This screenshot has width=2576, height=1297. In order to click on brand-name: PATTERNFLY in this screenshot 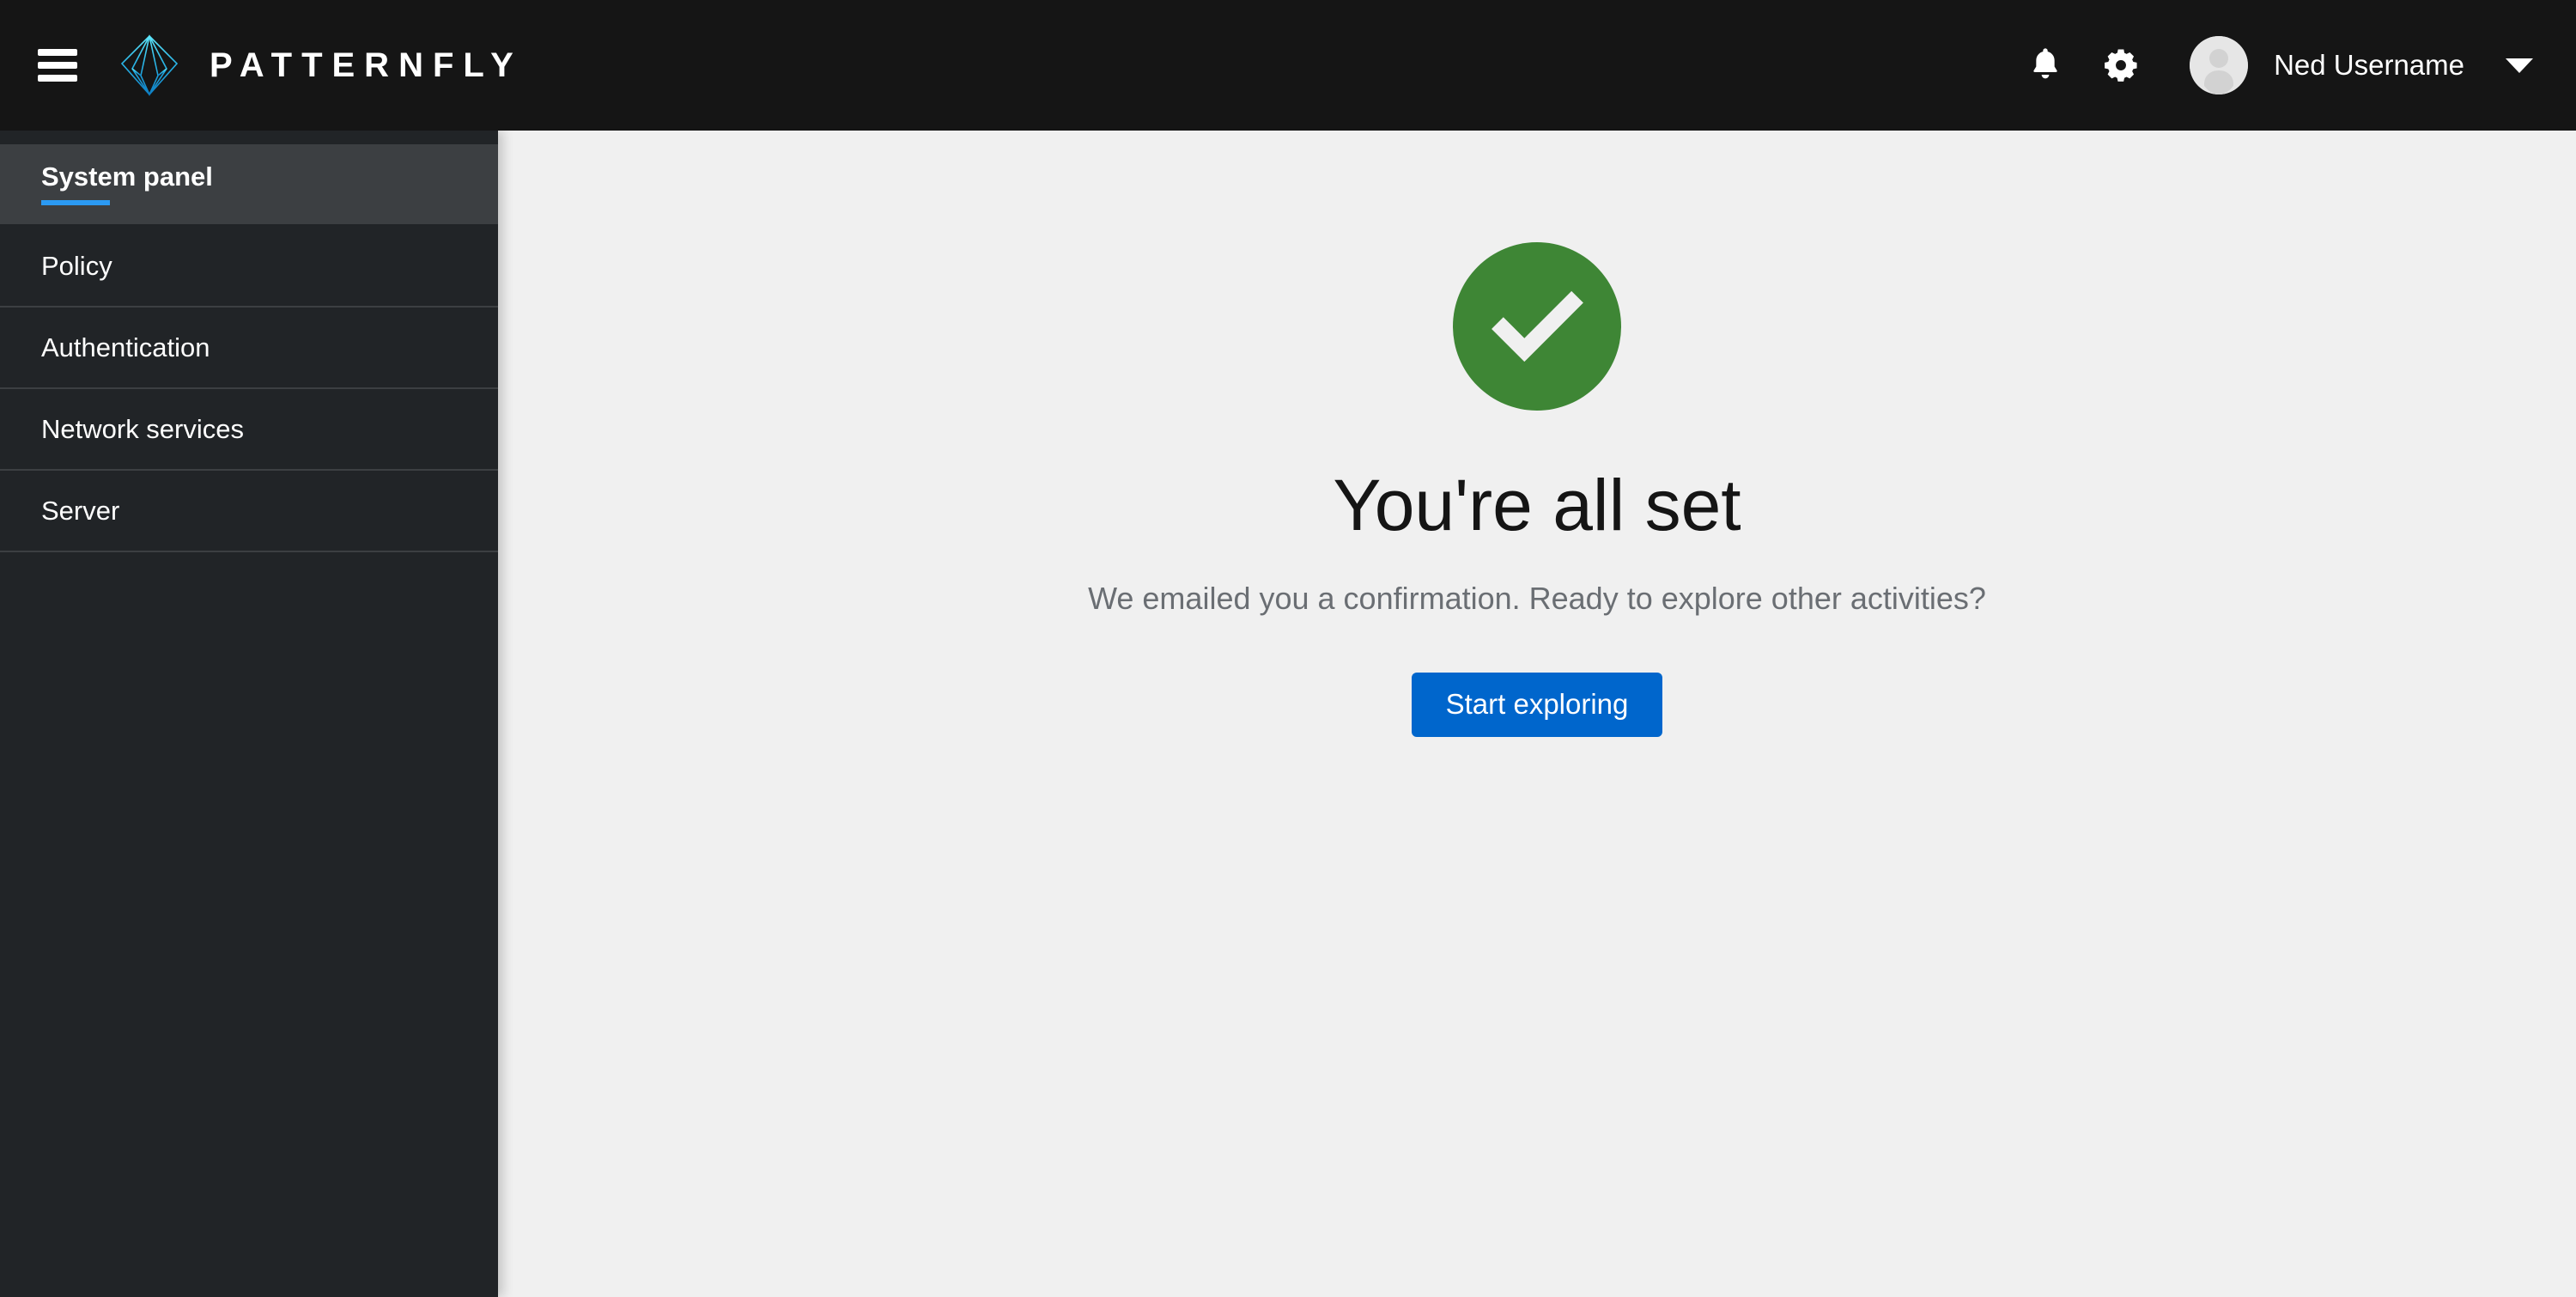, I will do `click(366, 65)`.